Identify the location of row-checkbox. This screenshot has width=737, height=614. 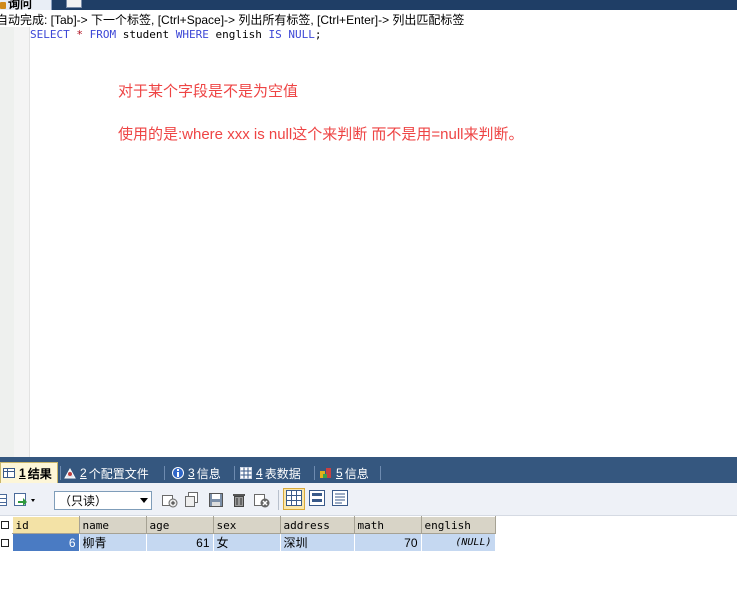
(6, 542).